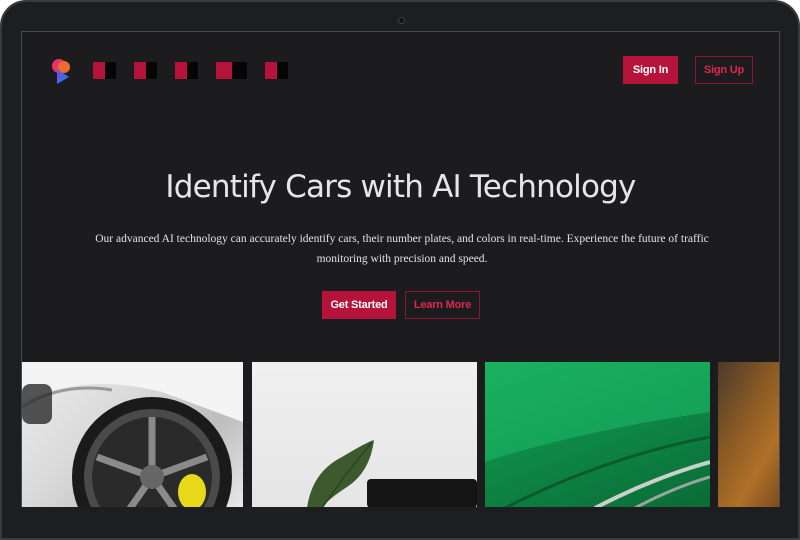 This screenshot has height=540, width=800. I want to click on nav-links, so click(190, 70).